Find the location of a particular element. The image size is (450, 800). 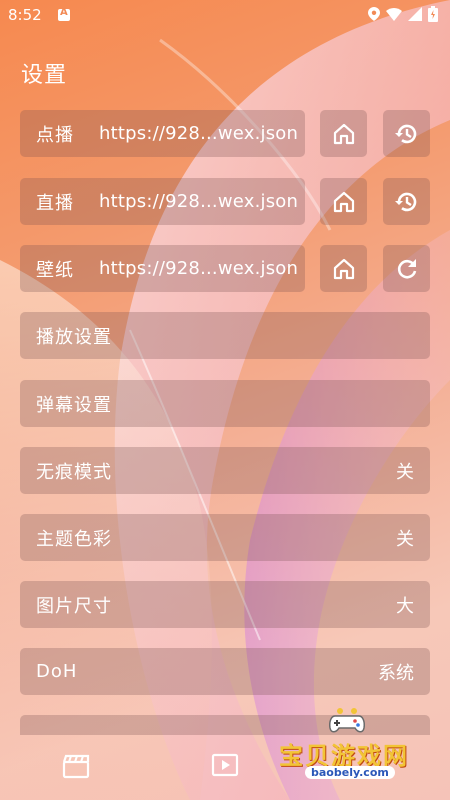

wallpaper-source-row: 壁纸 https://928...wex.json is located at coordinates (162, 268).